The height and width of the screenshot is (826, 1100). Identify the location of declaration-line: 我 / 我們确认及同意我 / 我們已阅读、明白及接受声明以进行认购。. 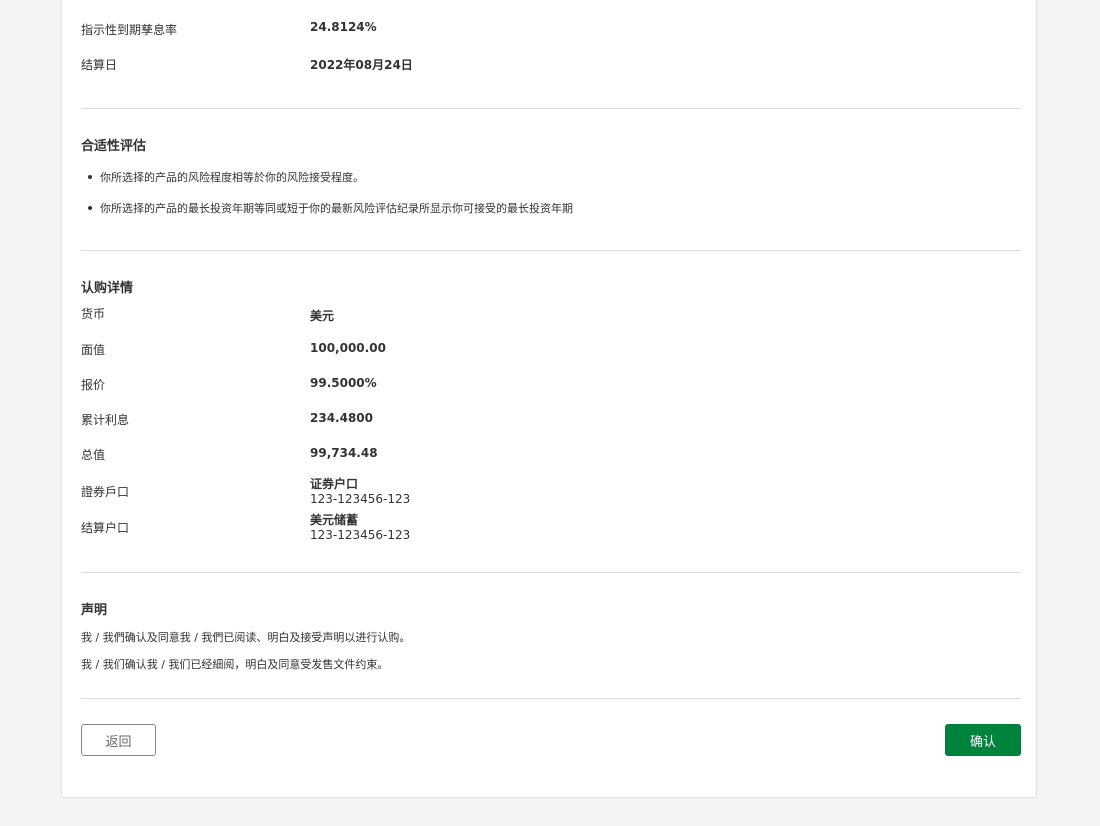
(246, 637).